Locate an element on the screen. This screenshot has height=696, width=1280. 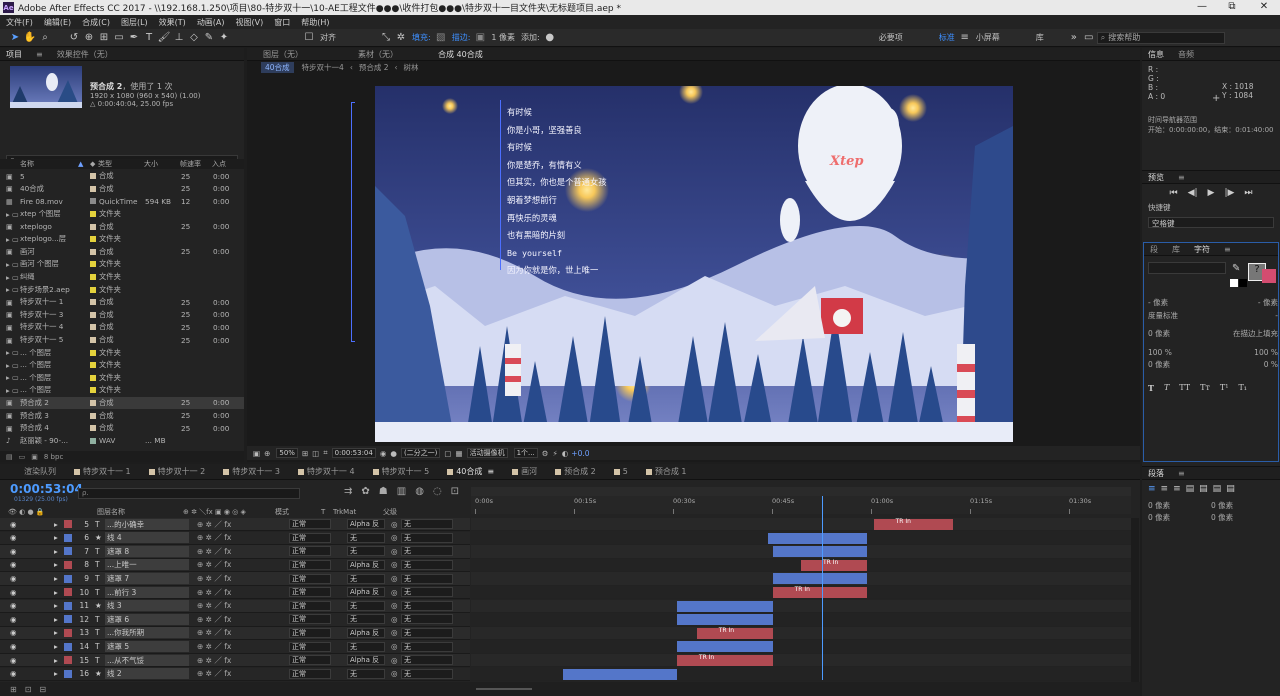
resolution-dropdown: (二分之一) is located at coordinates (420, 453).